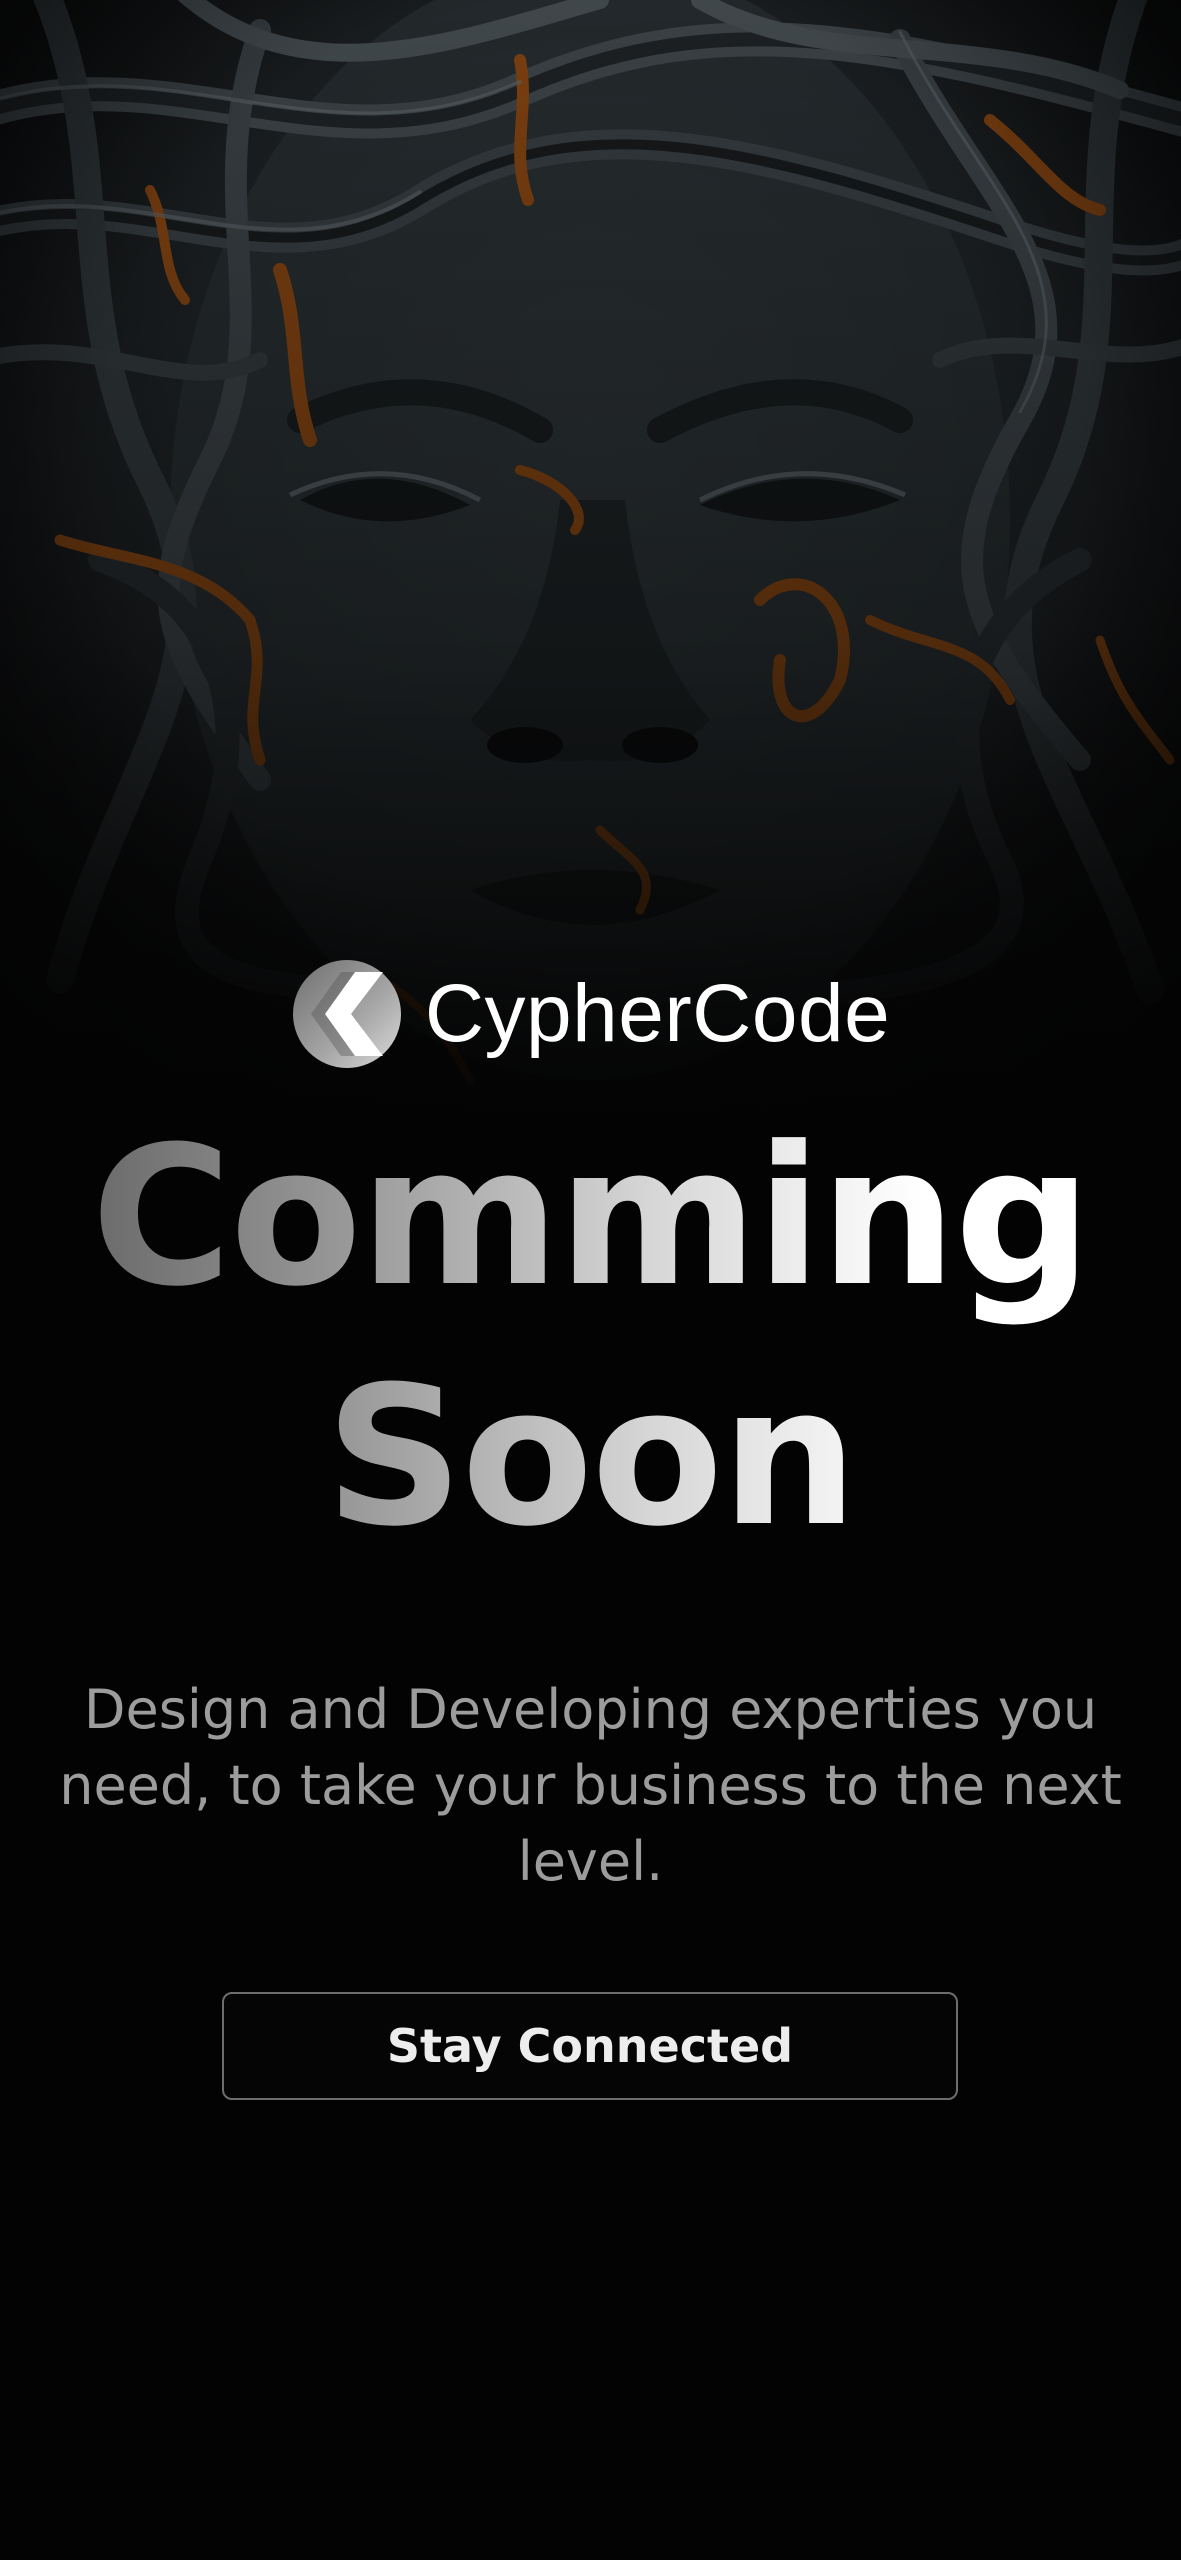  I want to click on brand: CypherCode, so click(590, 1014).